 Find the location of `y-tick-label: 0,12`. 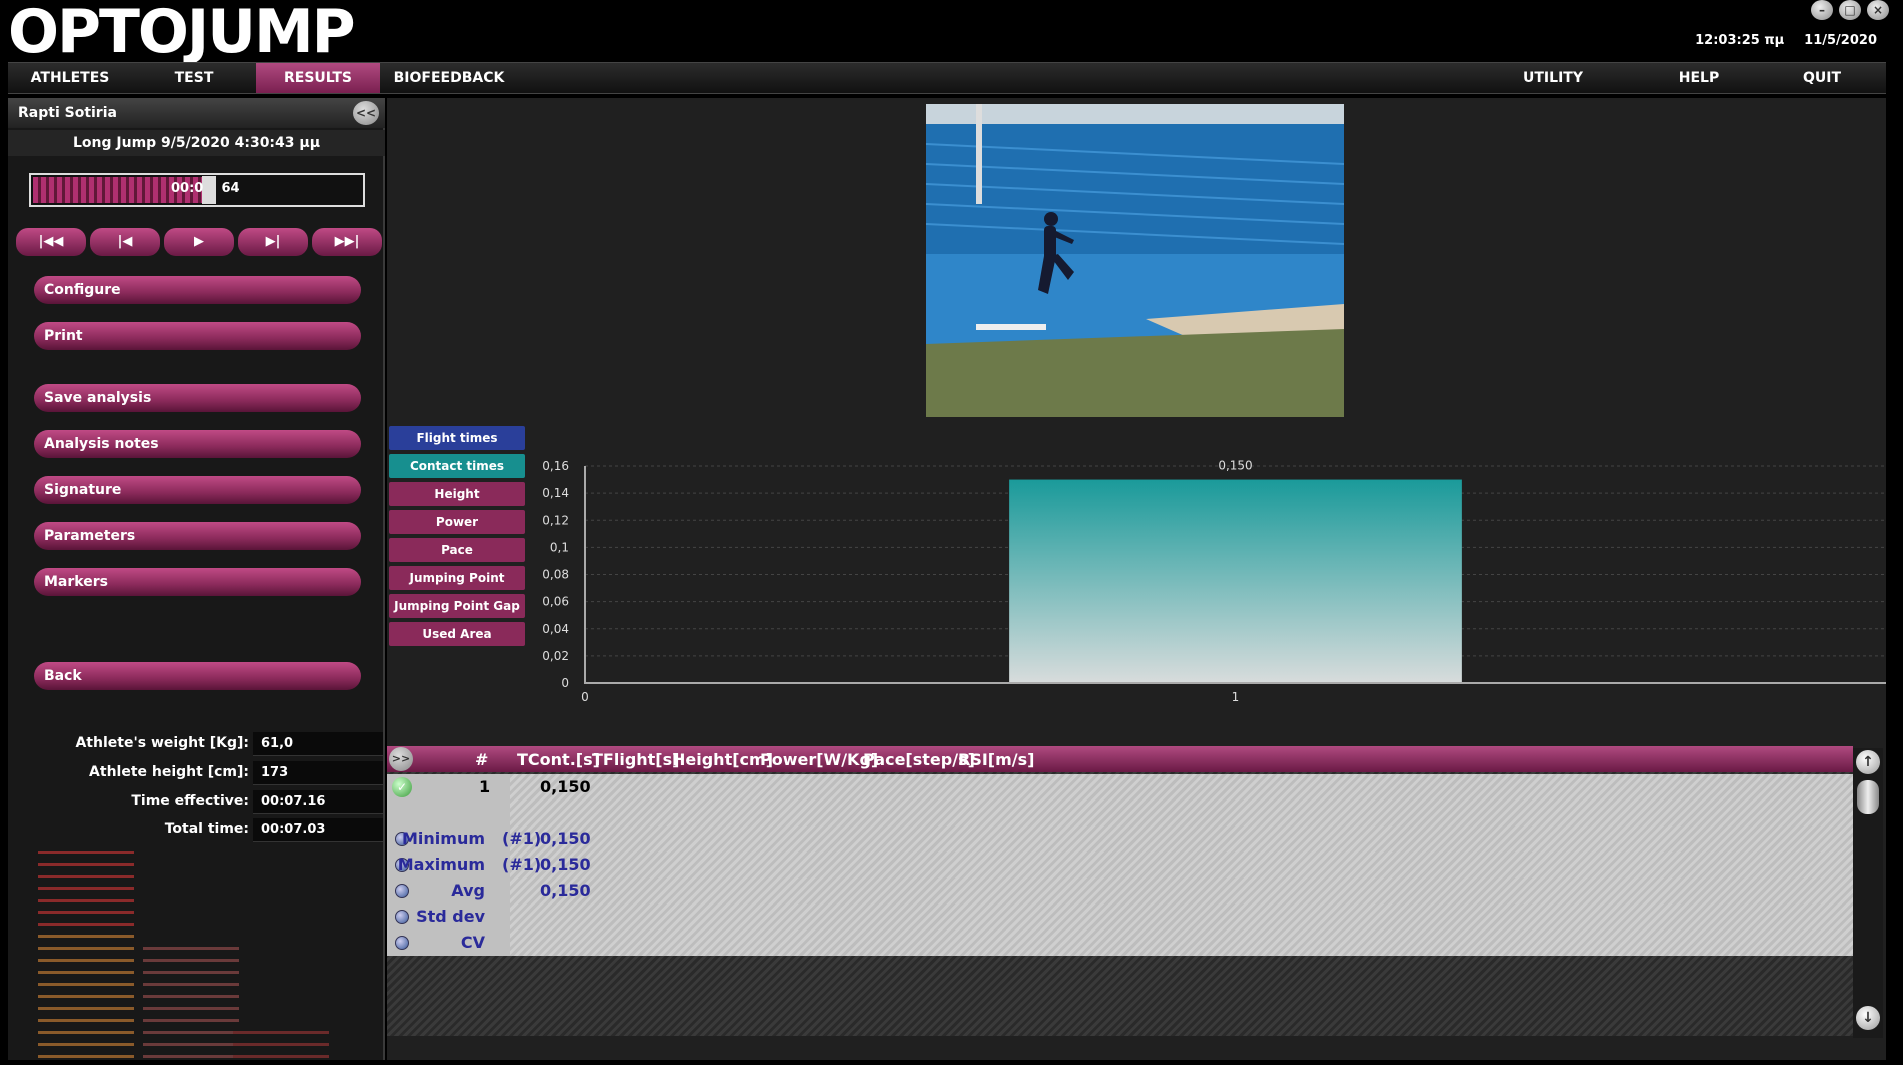

y-tick-label: 0,12 is located at coordinates (555, 520).